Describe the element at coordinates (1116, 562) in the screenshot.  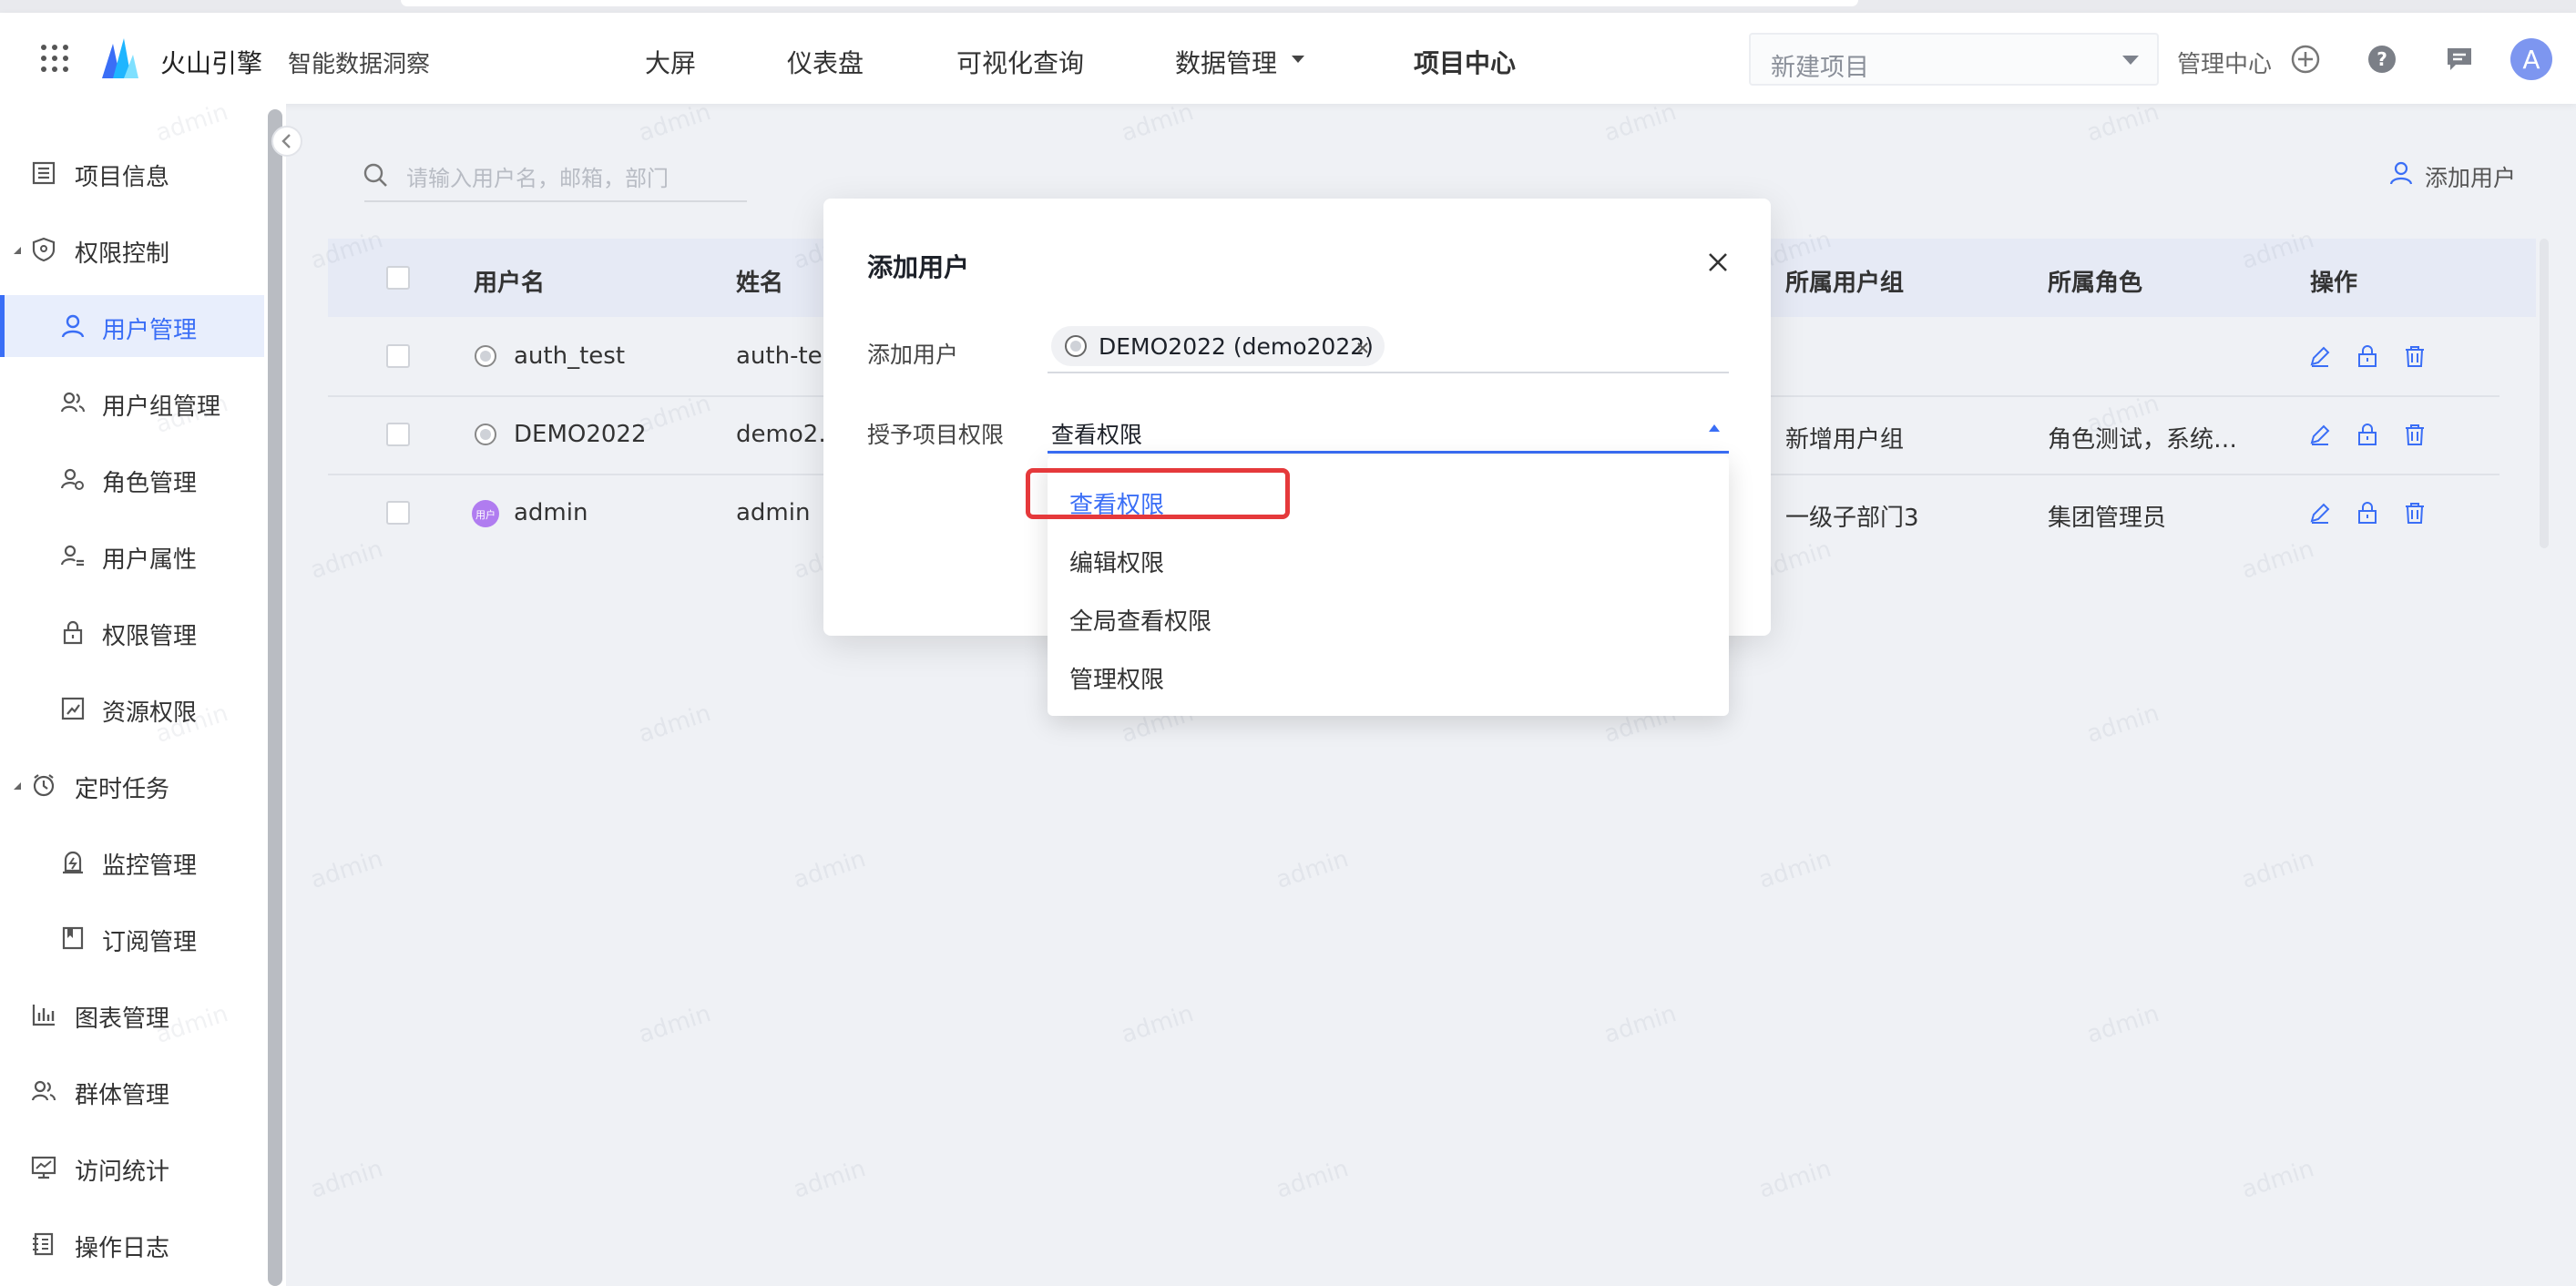
I see `option-edit-permission: 编辑权限` at that location.